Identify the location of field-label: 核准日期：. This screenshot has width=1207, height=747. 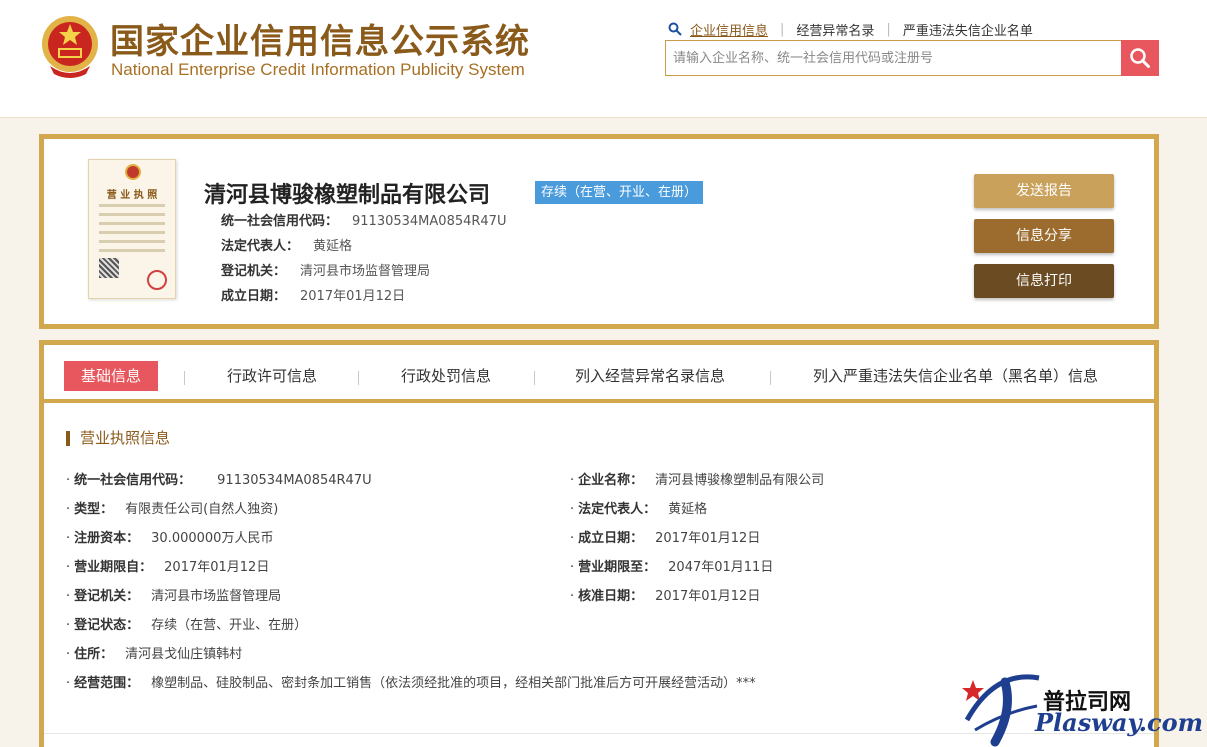
(611, 596).